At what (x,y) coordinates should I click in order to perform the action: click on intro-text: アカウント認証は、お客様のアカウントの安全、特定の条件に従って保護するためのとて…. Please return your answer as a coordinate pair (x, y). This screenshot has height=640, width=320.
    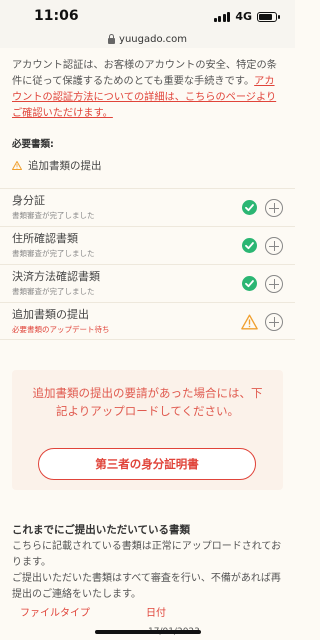
    Looking at the image, I should click on (147, 85).